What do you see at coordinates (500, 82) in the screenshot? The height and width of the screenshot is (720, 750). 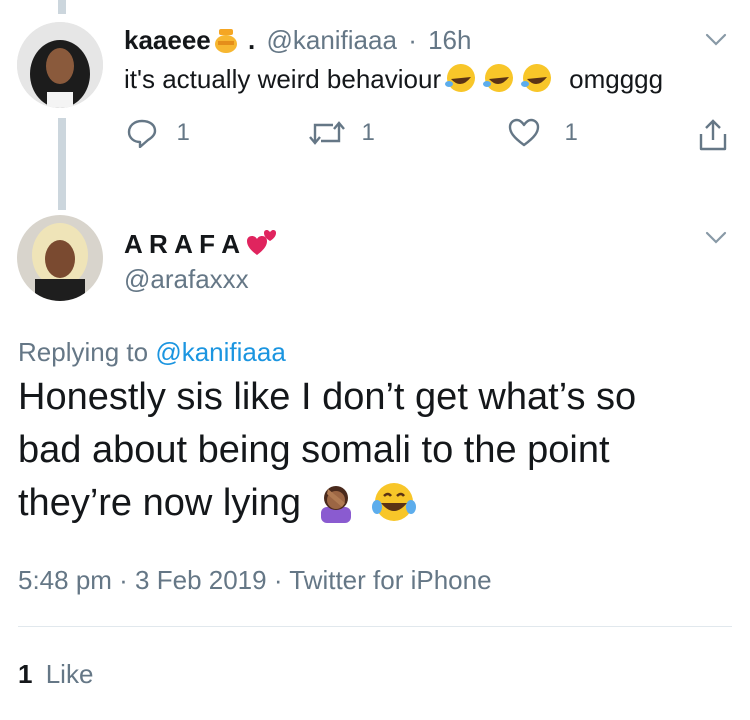 I see `rofl-emoji-icon` at bounding box center [500, 82].